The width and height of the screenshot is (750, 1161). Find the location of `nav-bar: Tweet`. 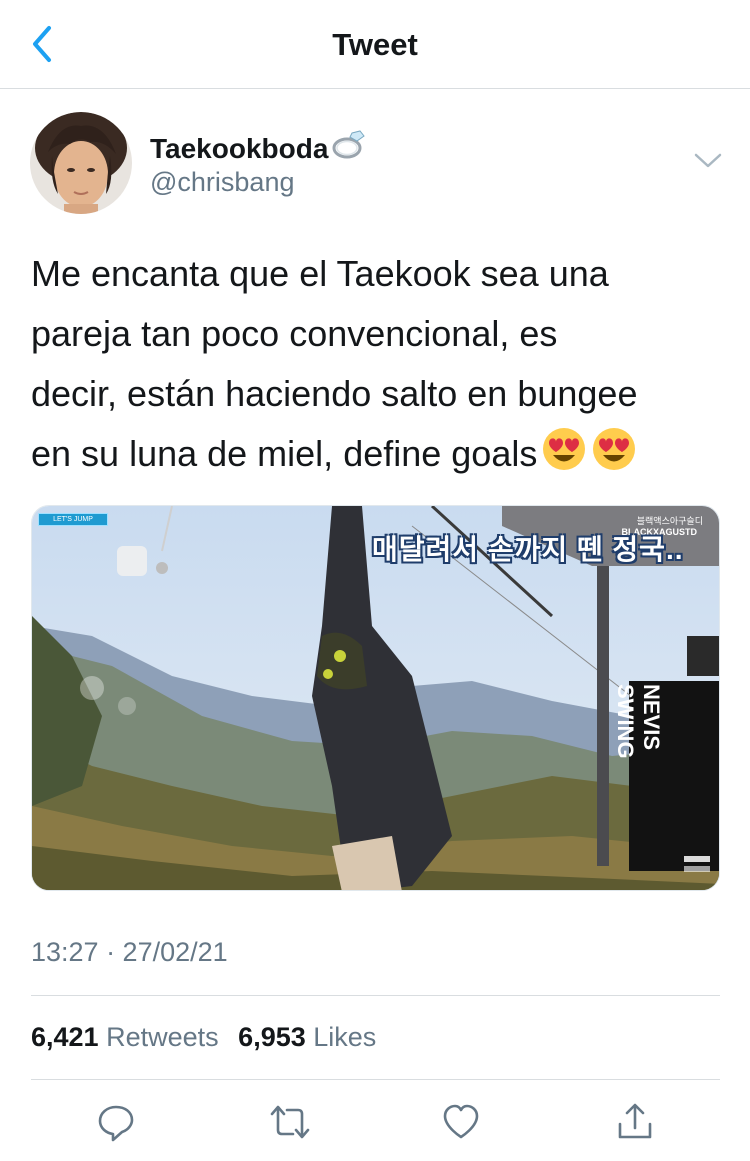

nav-bar: Tweet is located at coordinates (375, 44).